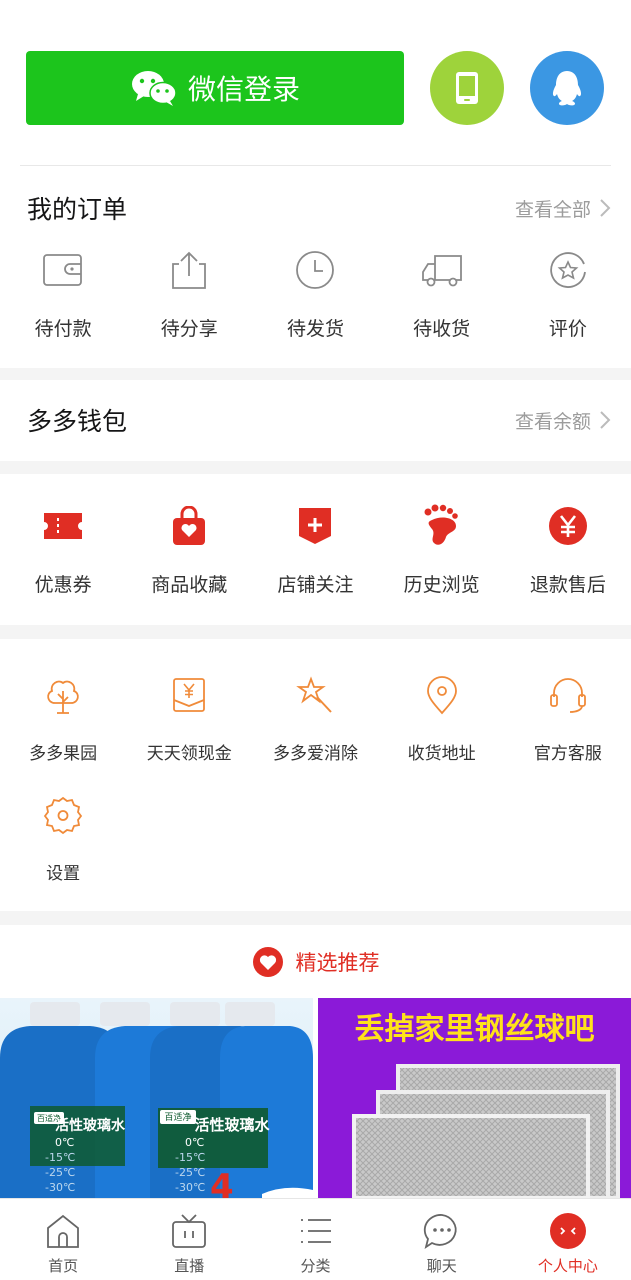 This screenshot has width=631, height=1280. Describe the element at coordinates (442, 718) in the screenshot. I see `shipping-address-entry: 收货地址` at that location.